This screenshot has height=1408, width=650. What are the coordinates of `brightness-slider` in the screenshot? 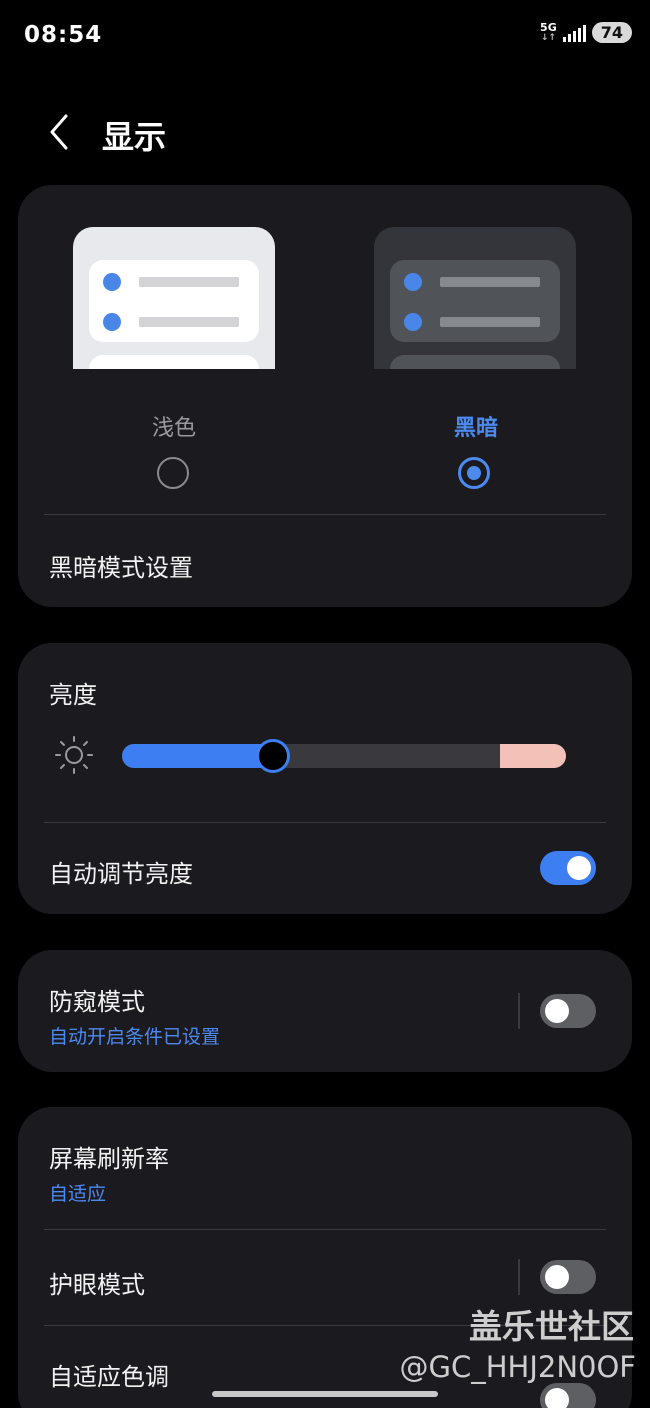 It's located at (344, 756).